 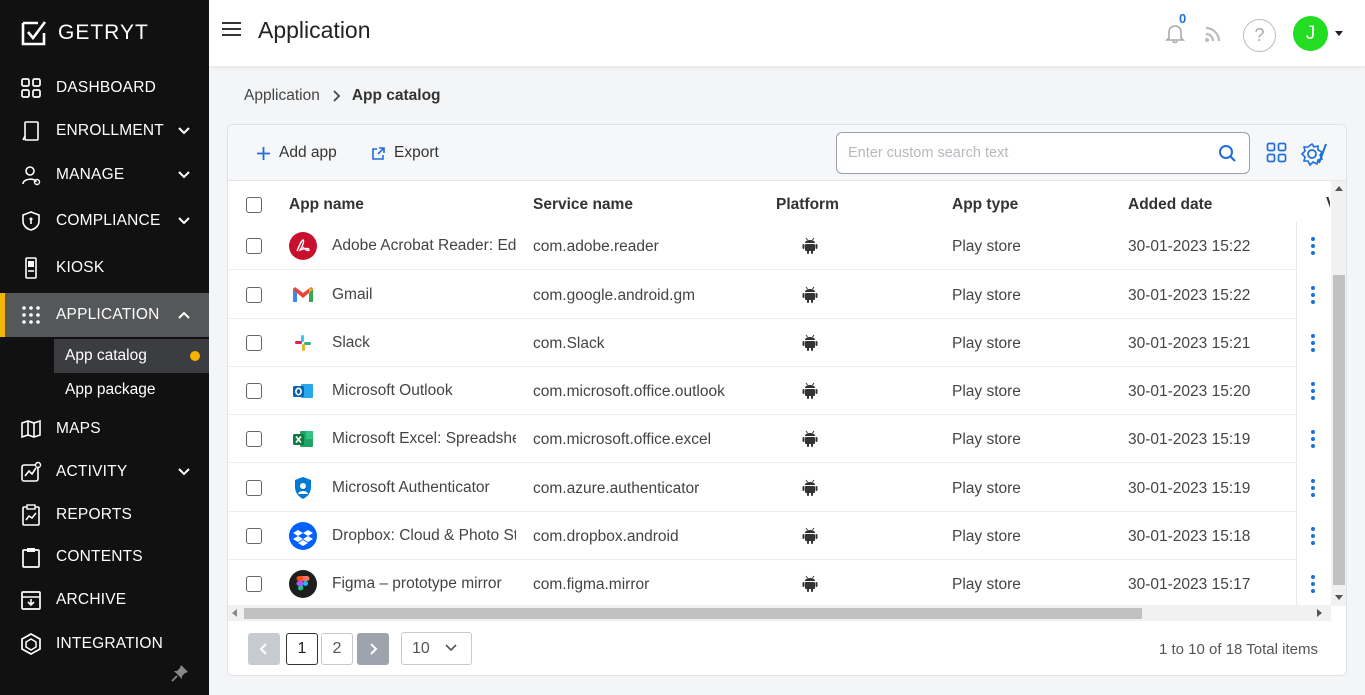 I want to click on column-added-date: Added date, so click(x=1170, y=205).